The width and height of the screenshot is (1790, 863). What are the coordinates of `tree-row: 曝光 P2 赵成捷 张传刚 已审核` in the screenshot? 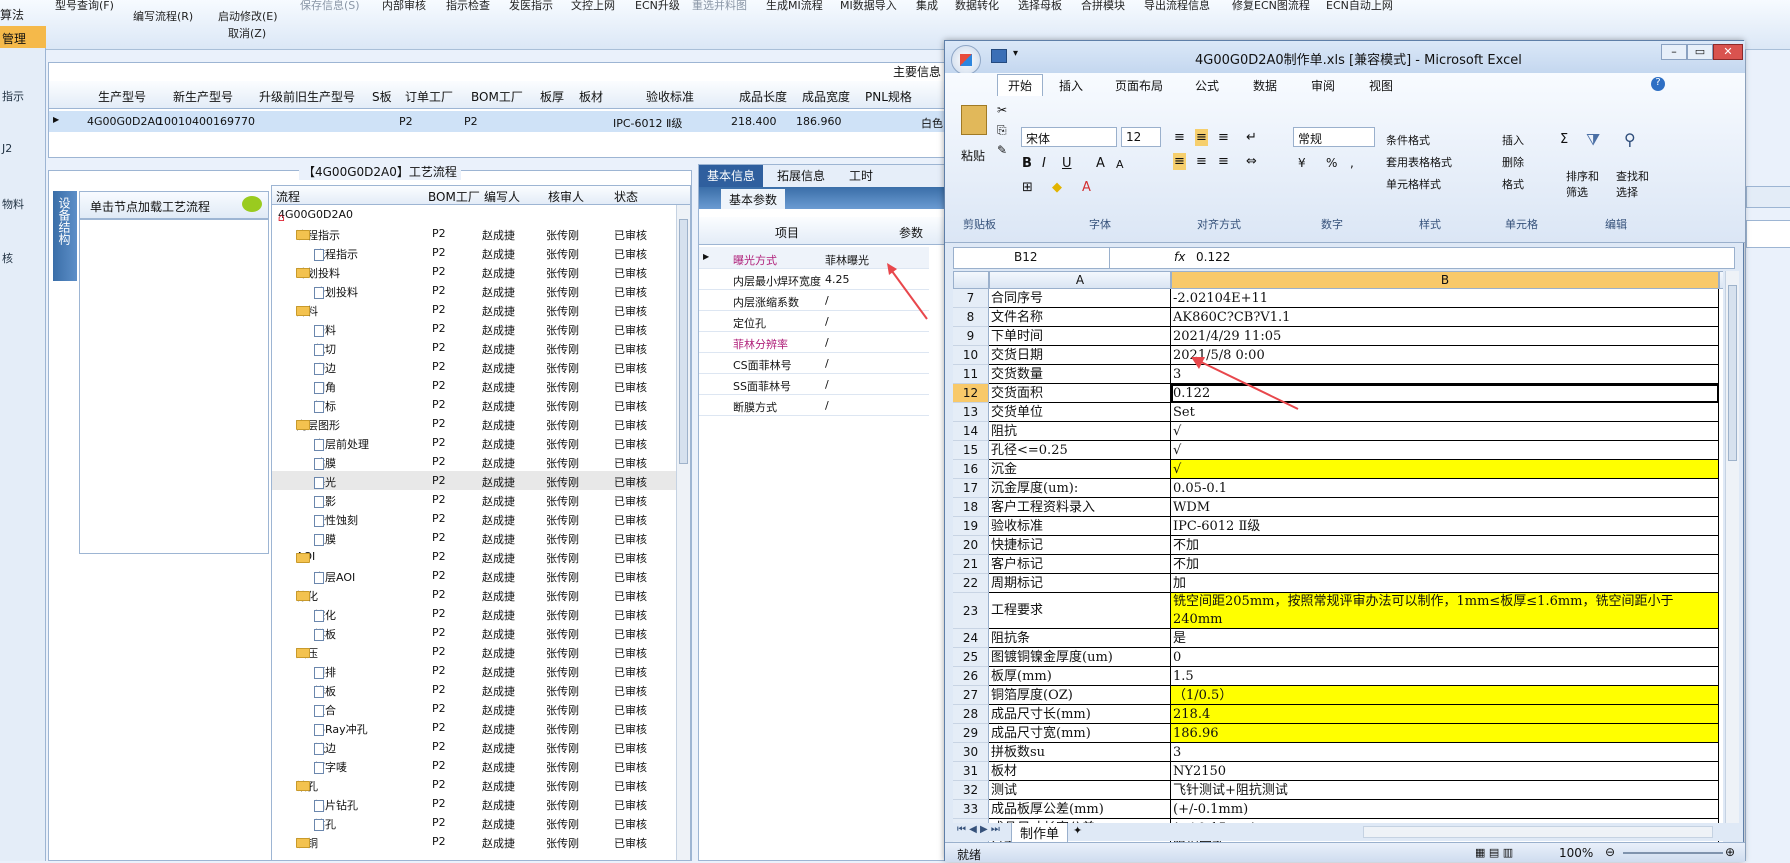 It's located at (481, 480).